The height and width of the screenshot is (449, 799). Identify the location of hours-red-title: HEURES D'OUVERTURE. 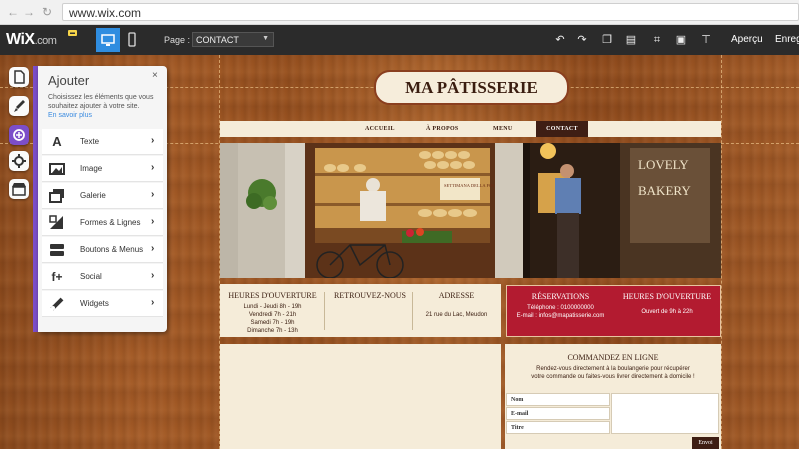
(667, 296).